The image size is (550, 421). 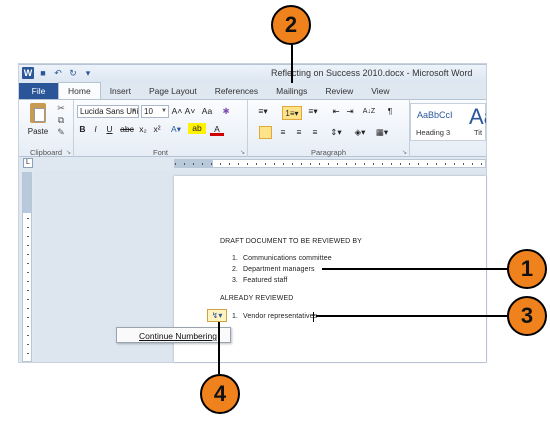 What do you see at coordinates (477, 116) in the screenshot?
I see `style-sample-title: Aa` at bounding box center [477, 116].